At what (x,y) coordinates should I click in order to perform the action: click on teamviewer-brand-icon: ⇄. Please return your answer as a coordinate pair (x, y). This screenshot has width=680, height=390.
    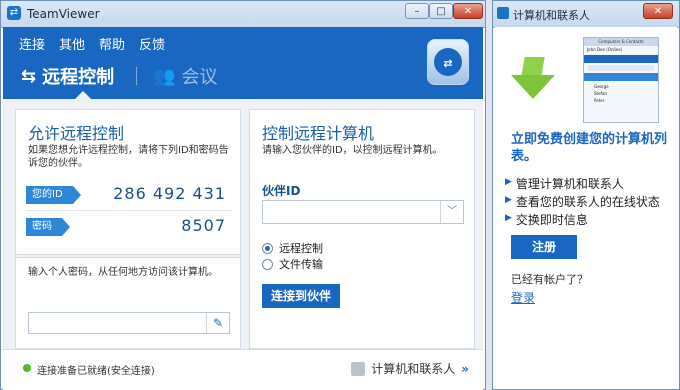
    Looking at the image, I should click on (448, 62).